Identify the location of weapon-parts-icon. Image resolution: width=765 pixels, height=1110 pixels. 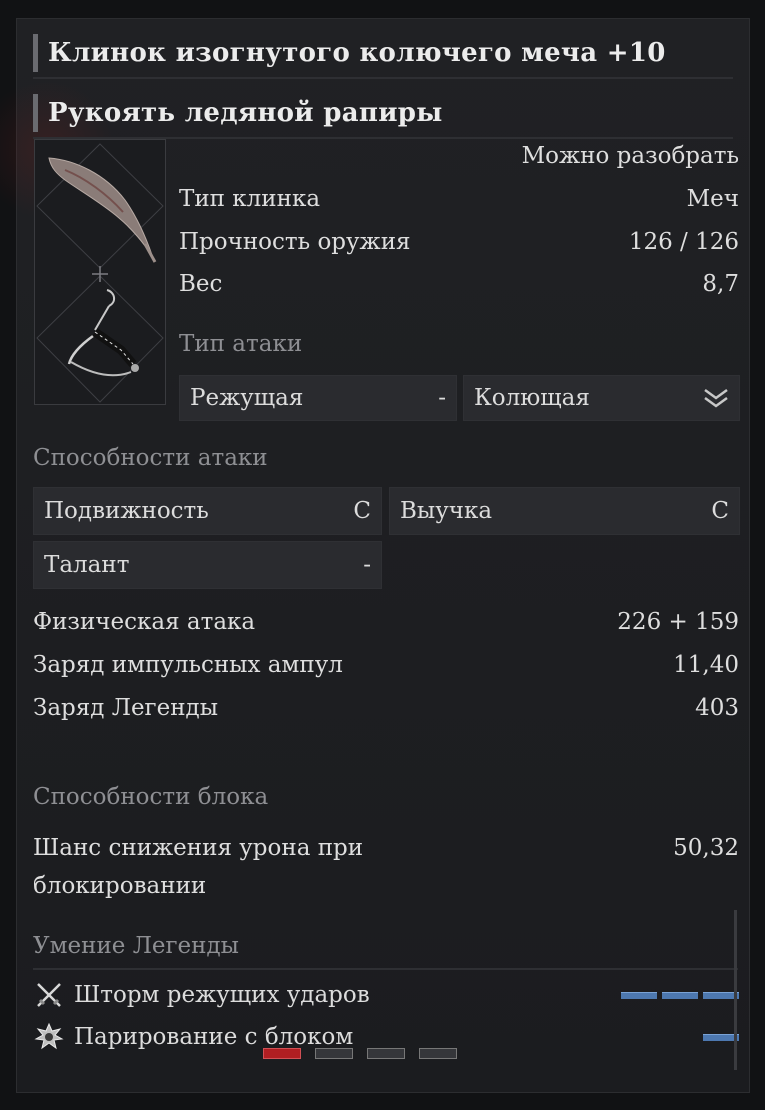
(100, 273).